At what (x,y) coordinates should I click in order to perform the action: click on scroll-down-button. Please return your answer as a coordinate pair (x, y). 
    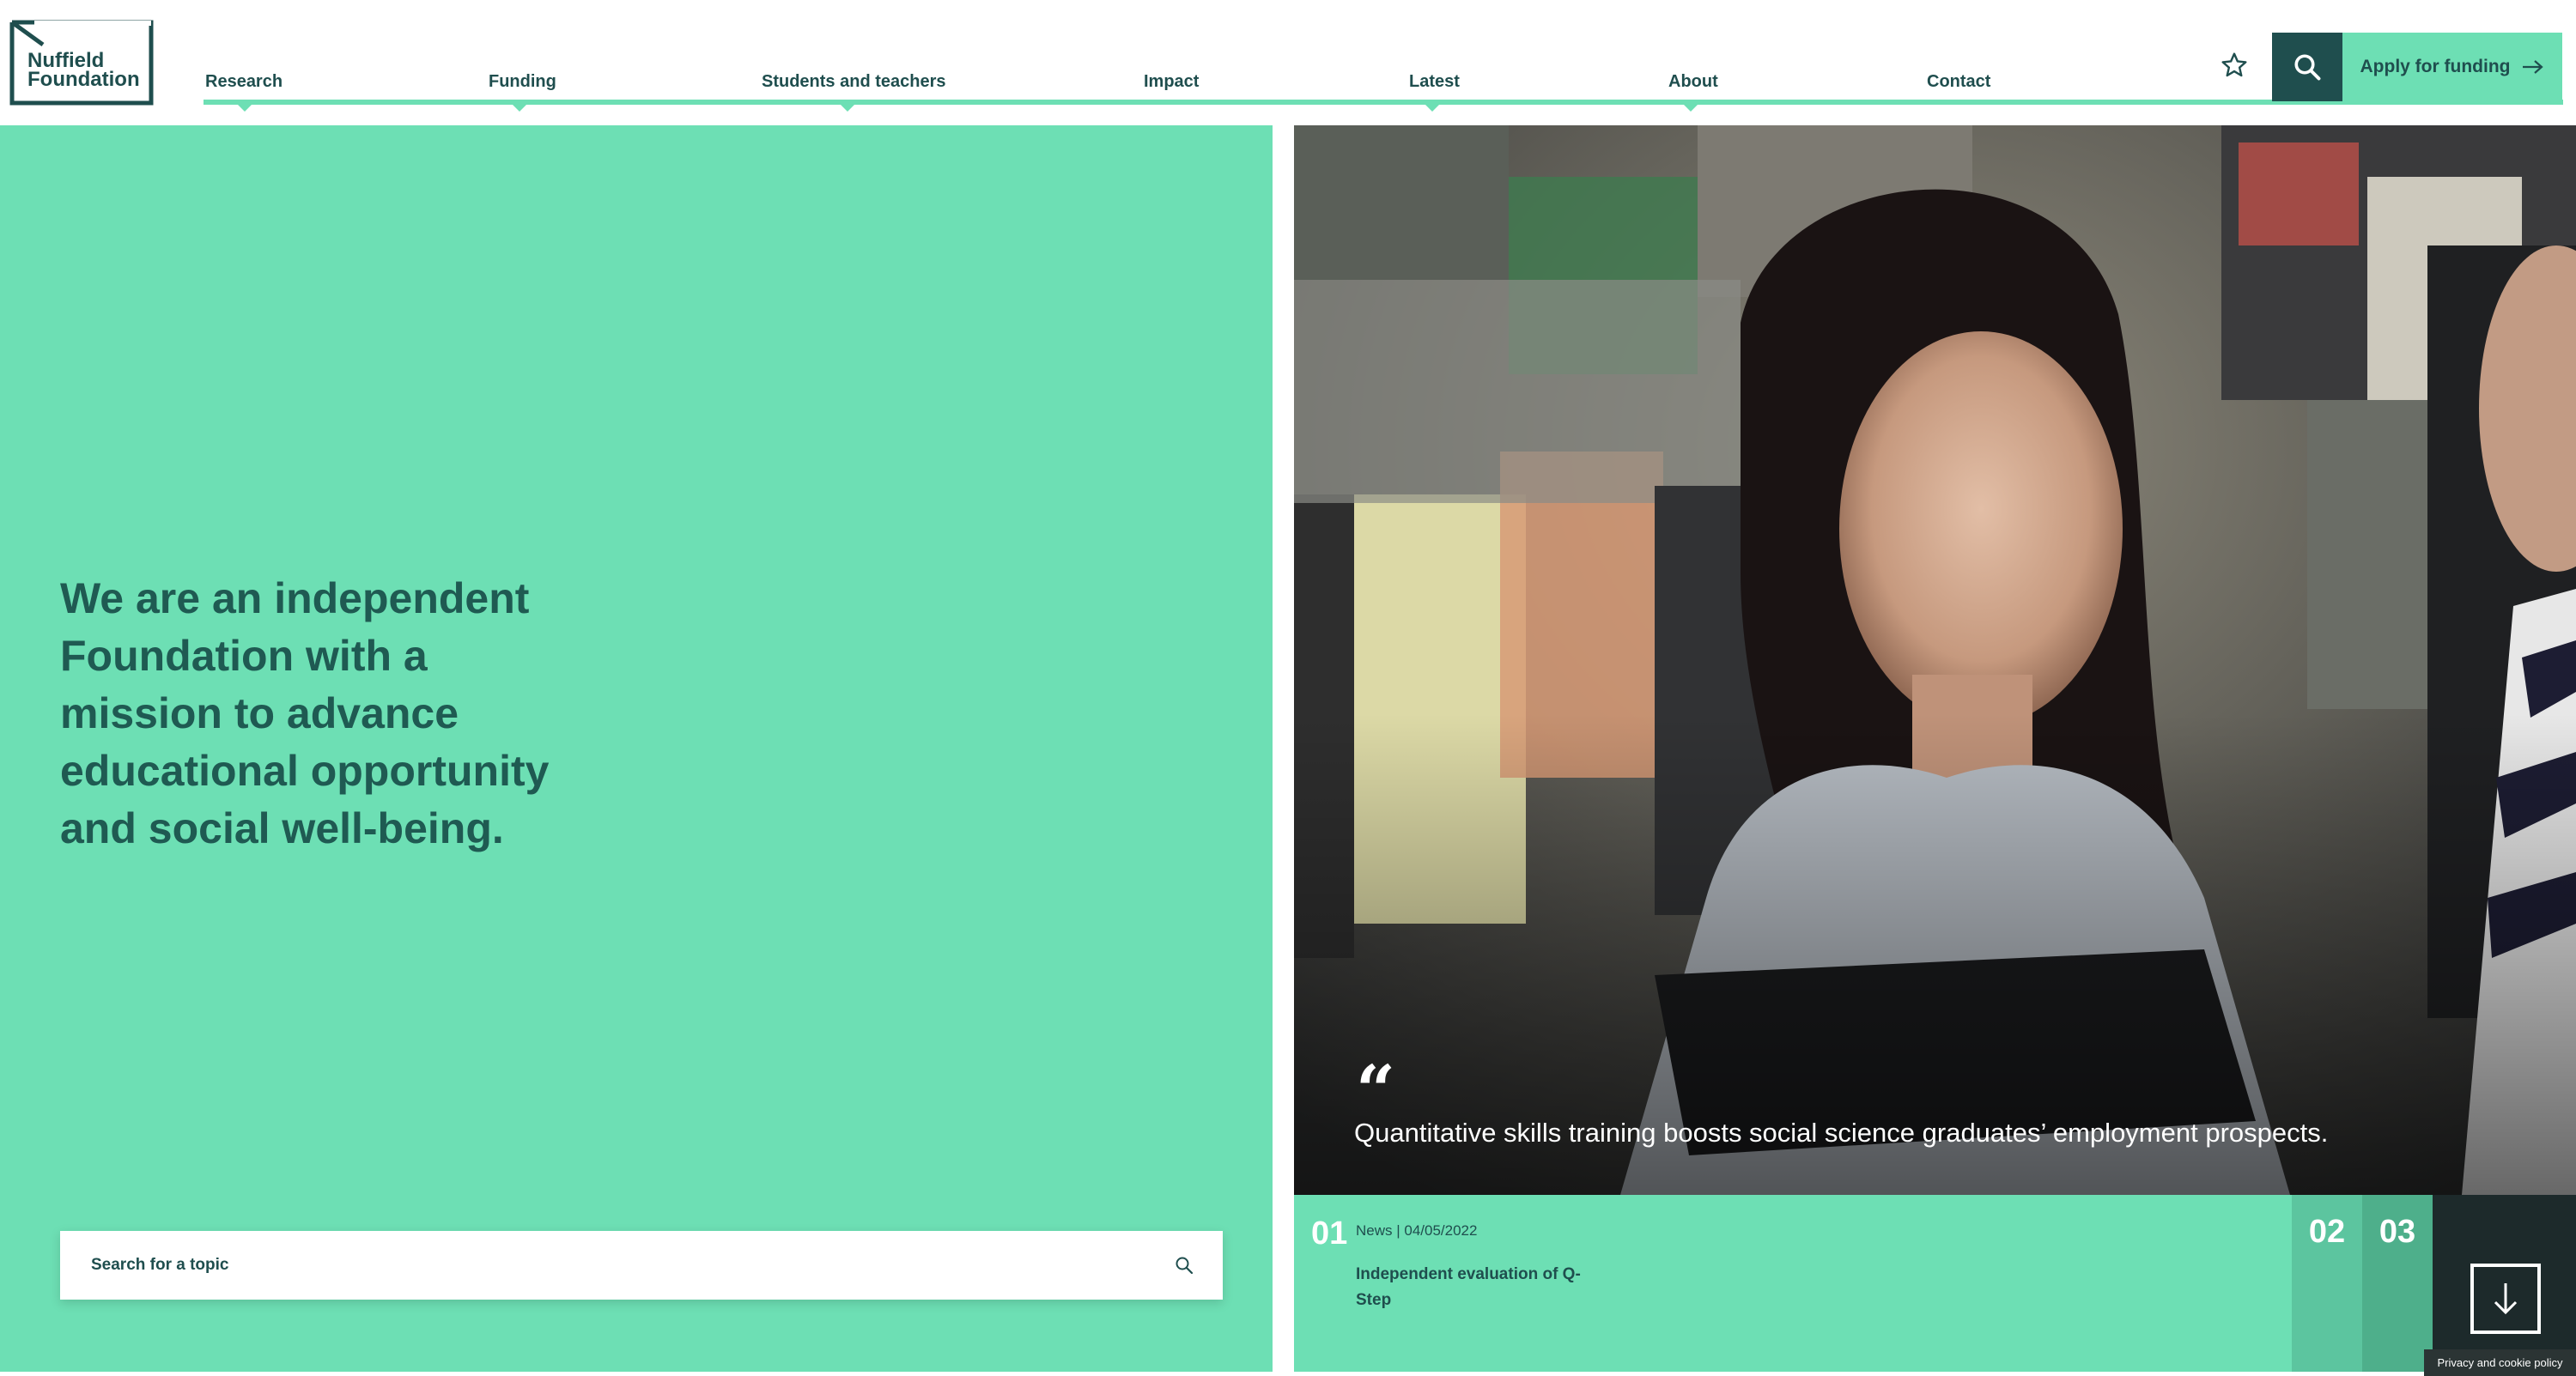
    Looking at the image, I should click on (2506, 1299).